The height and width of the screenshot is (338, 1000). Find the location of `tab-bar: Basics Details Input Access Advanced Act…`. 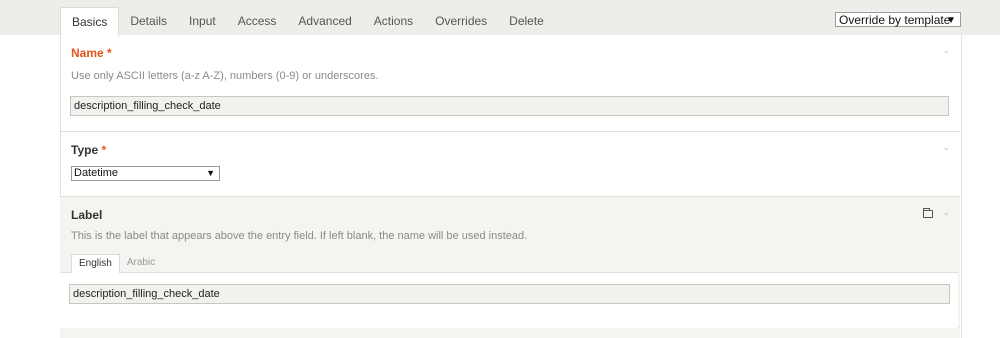

tab-bar: Basics Details Input Access Advanced Act… is located at coordinates (307, 21).